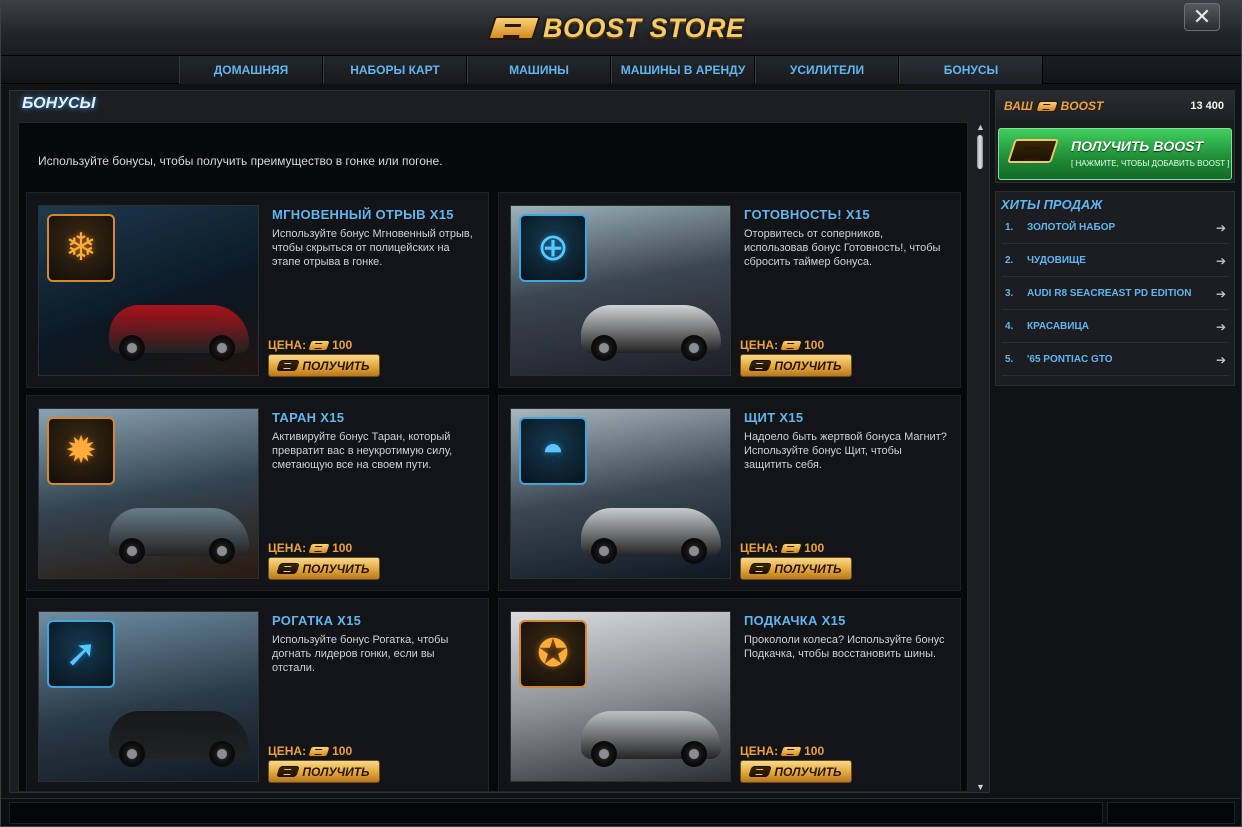  Describe the element at coordinates (980, 787) in the screenshot. I see `scroll-down-icon: ▼` at that location.